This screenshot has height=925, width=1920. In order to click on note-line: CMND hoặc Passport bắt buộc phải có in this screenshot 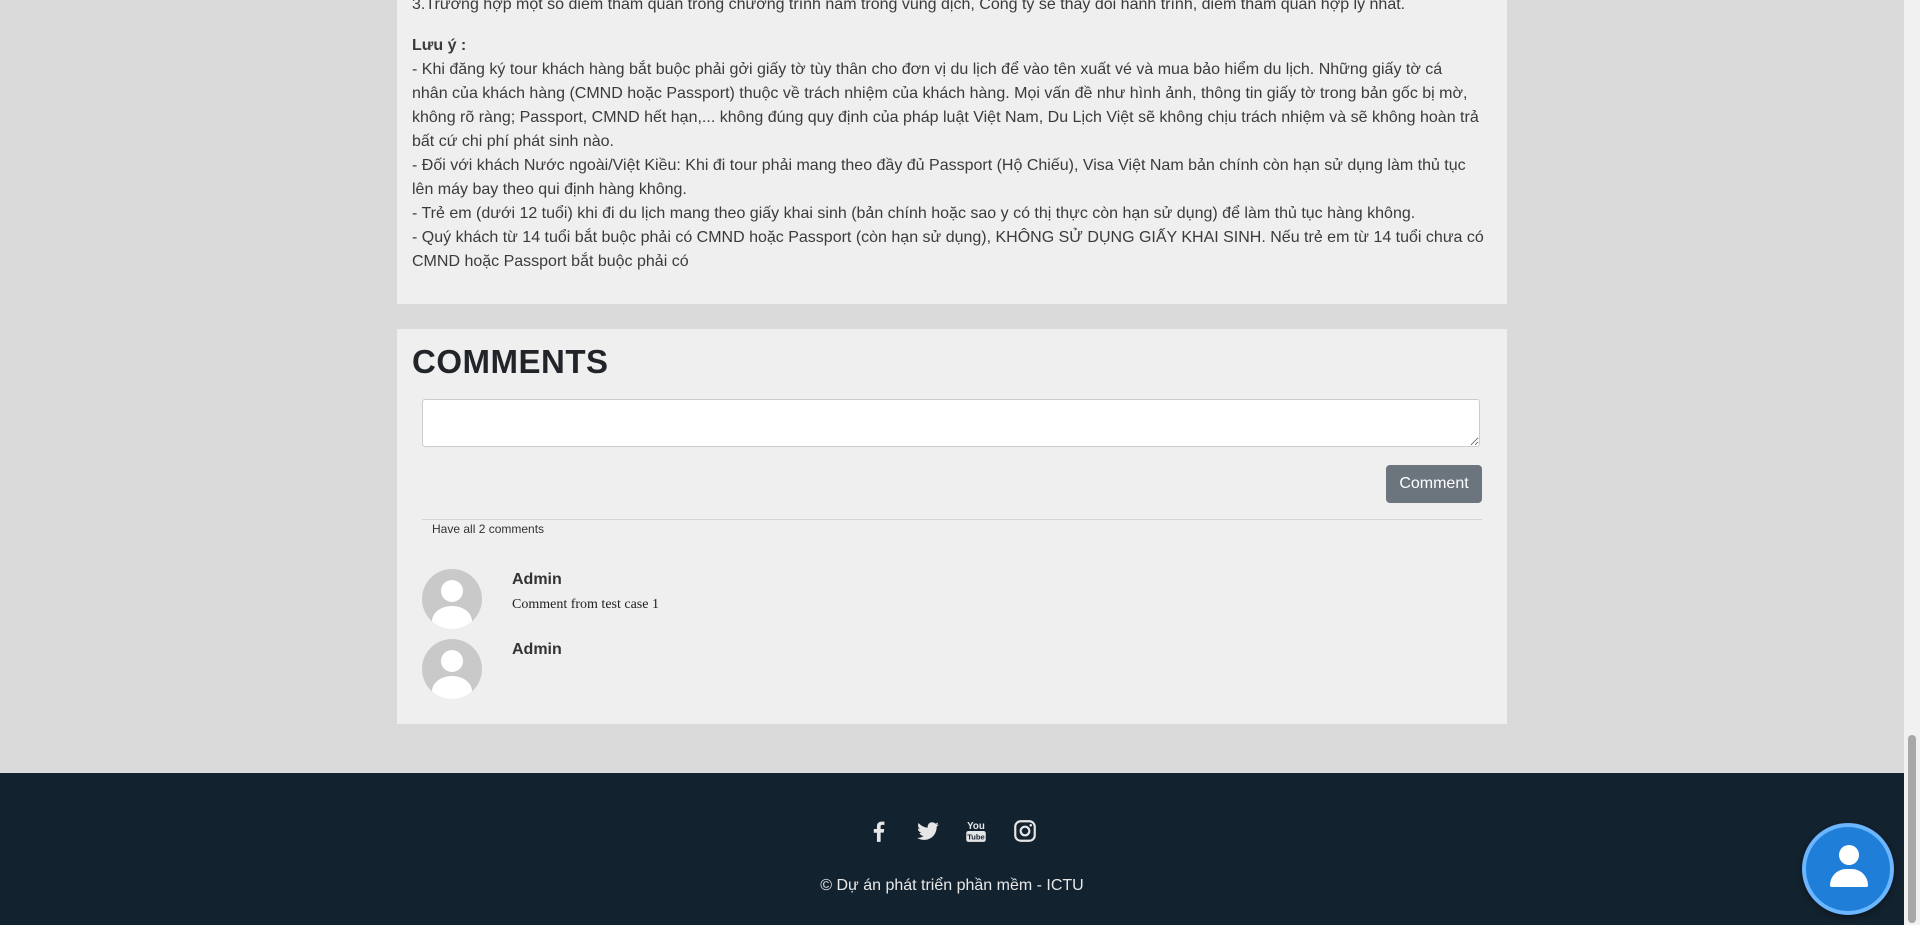, I will do `click(550, 261)`.